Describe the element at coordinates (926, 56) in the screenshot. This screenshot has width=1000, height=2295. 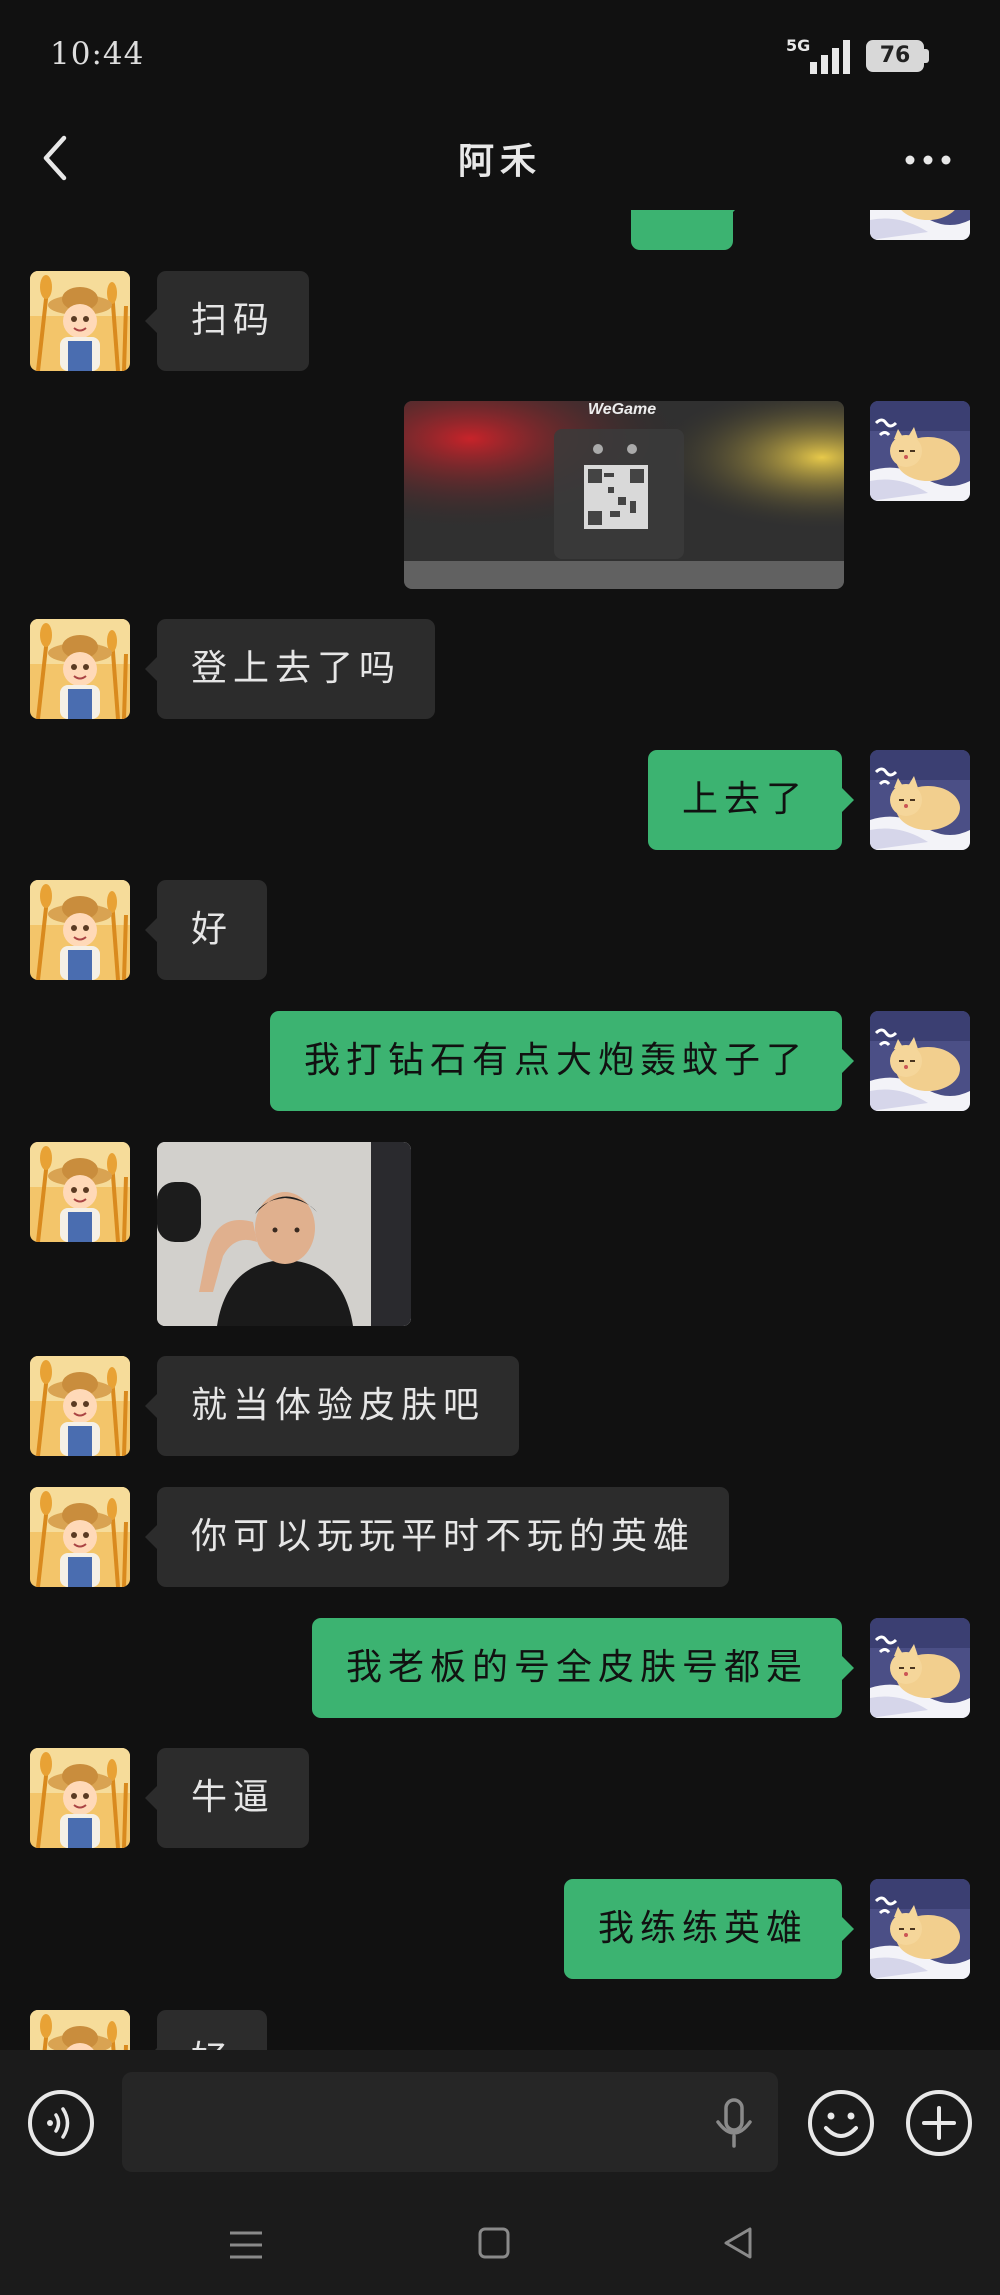
I see `battery-nub` at that location.